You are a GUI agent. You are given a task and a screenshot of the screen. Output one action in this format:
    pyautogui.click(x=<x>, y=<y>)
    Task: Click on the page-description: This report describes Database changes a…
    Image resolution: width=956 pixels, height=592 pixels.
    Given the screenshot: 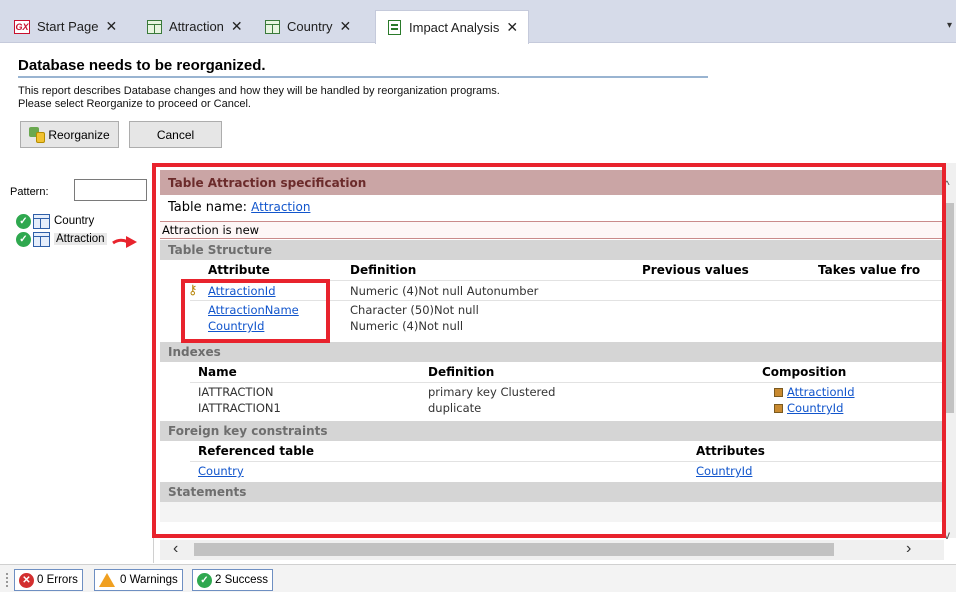 What is the action you would take?
    pyautogui.click(x=259, y=98)
    